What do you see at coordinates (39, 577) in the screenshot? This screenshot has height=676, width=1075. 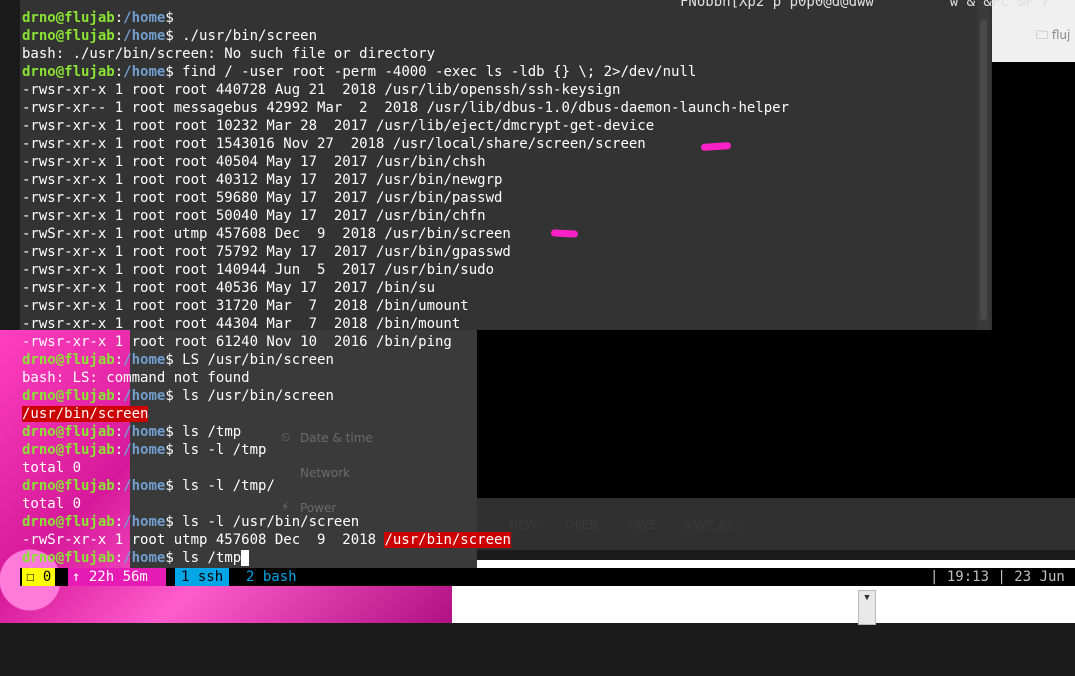 I see `tmux-window-0: ☐ 0` at bounding box center [39, 577].